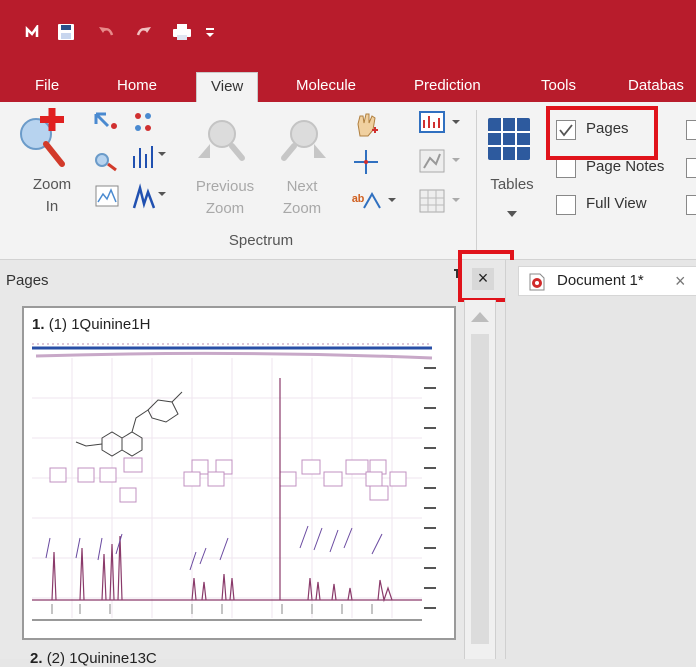 Image resolution: width=696 pixels, height=667 pixels. Describe the element at coordinates (566, 205) in the screenshot. I see `full-view-checkbox` at that location.